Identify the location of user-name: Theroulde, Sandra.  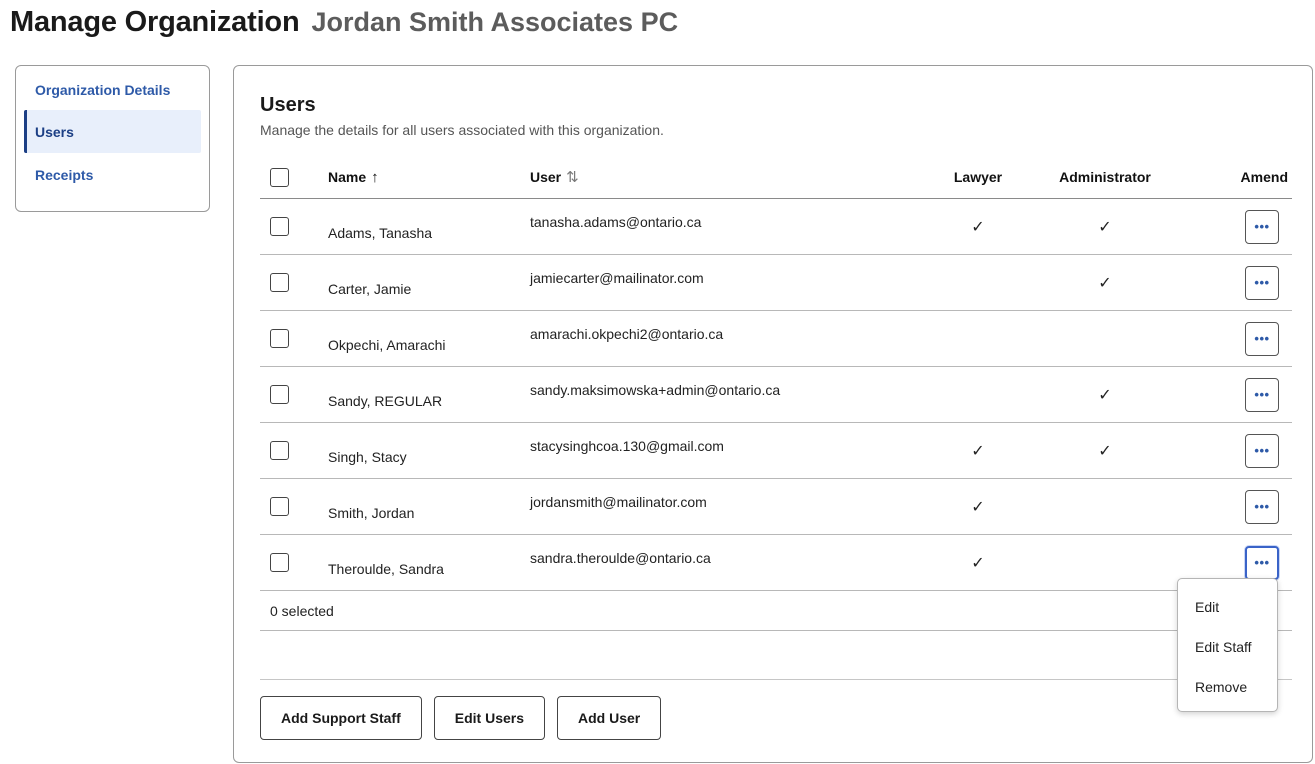
(386, 568).